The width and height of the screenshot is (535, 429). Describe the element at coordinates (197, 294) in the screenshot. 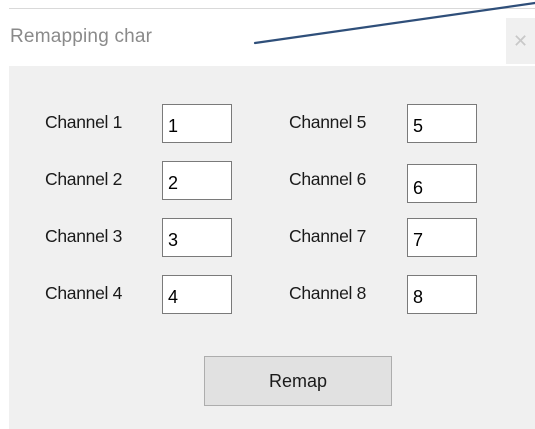

I see `channel-4-input` at that location.